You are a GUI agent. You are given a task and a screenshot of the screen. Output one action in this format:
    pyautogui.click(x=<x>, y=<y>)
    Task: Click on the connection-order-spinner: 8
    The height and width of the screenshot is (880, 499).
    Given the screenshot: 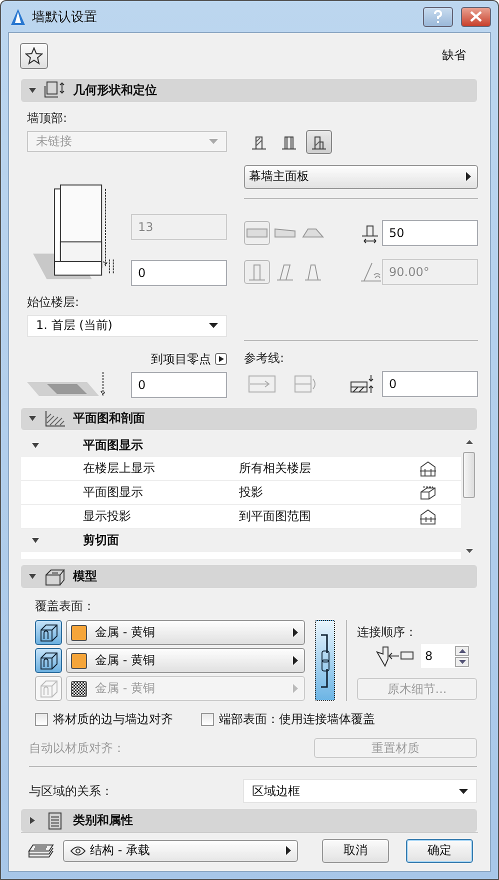 What is the action you would take?
    pyautogui.click(x=445, y=656)
    